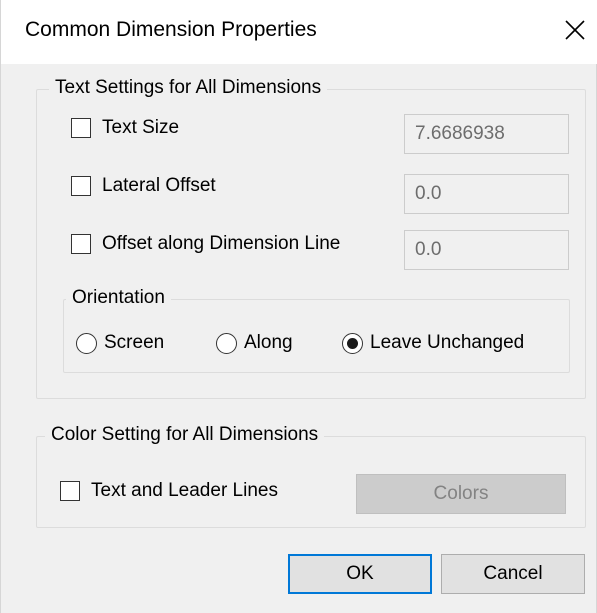  I want to click on close-icon, so click(575, 30).